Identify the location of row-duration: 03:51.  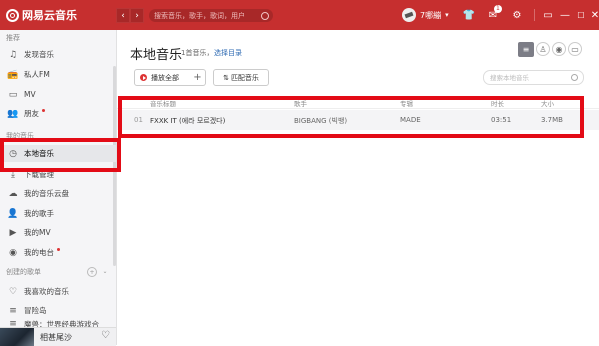
(501, 120).